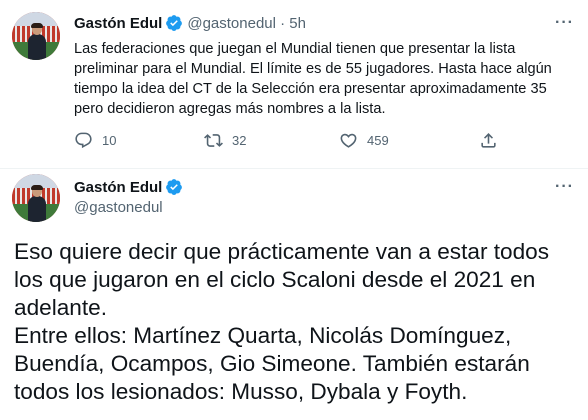 The width and height of the screenshot is (588, 420). Describe the element at coordinates (118, 207) in the screenshot. I see `author-handle: @gastonedul` at that location.